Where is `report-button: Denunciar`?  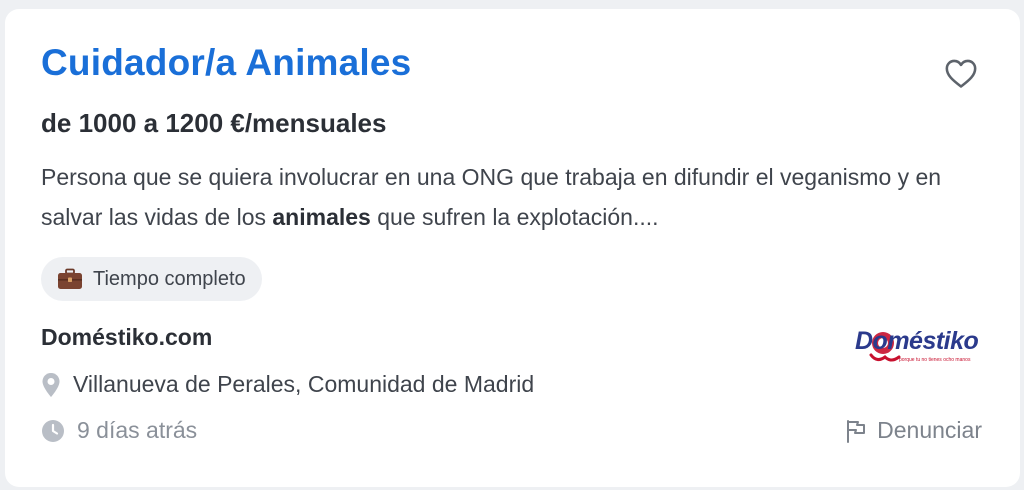
report-button: Denunciar is located at coordinates (913, 430).